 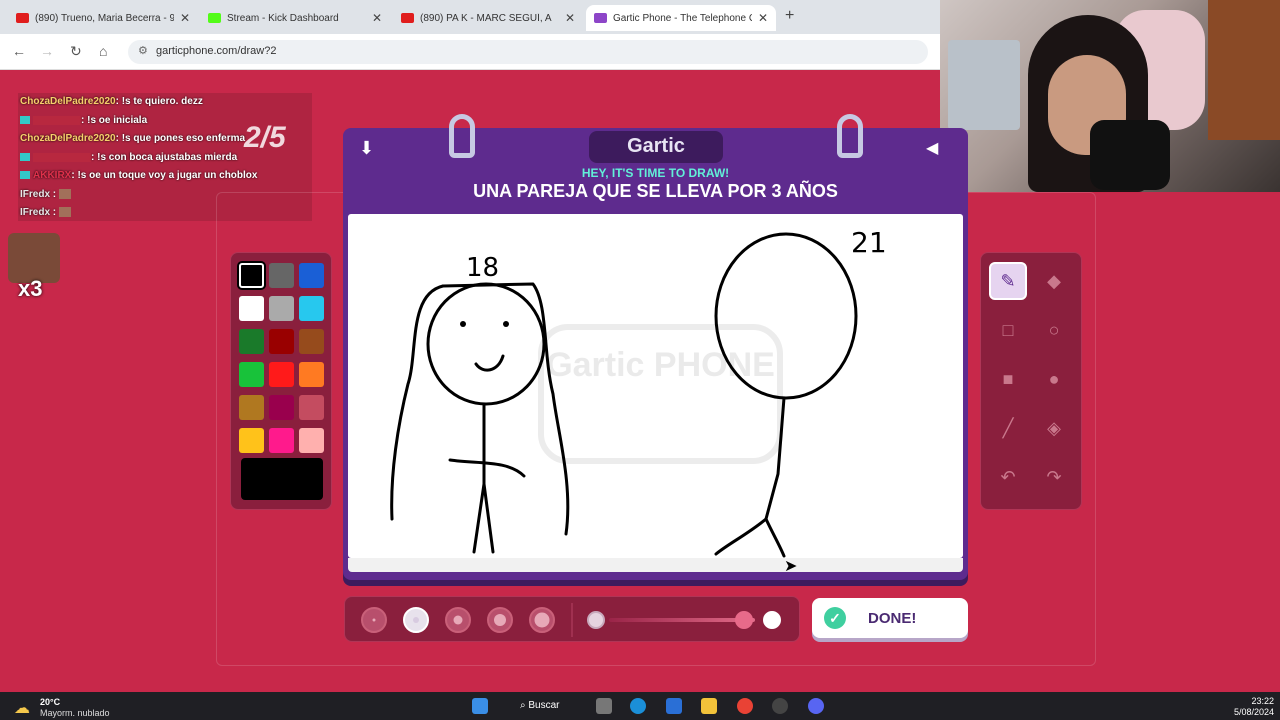 I want to click on chat-text: : !s que pones eso enferma, so click(x=180, y=138).